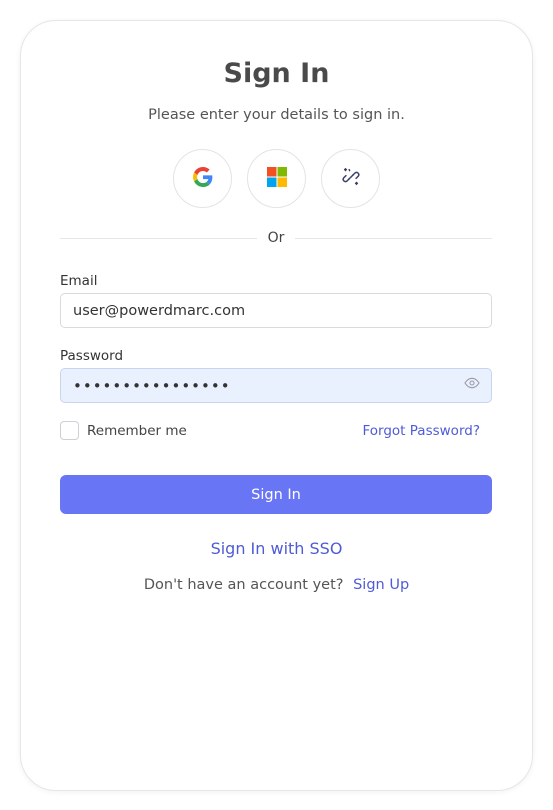 The height and width of the screenshot is (810, 553). I want to click on link-sparkle-icon, so click(351, 179).